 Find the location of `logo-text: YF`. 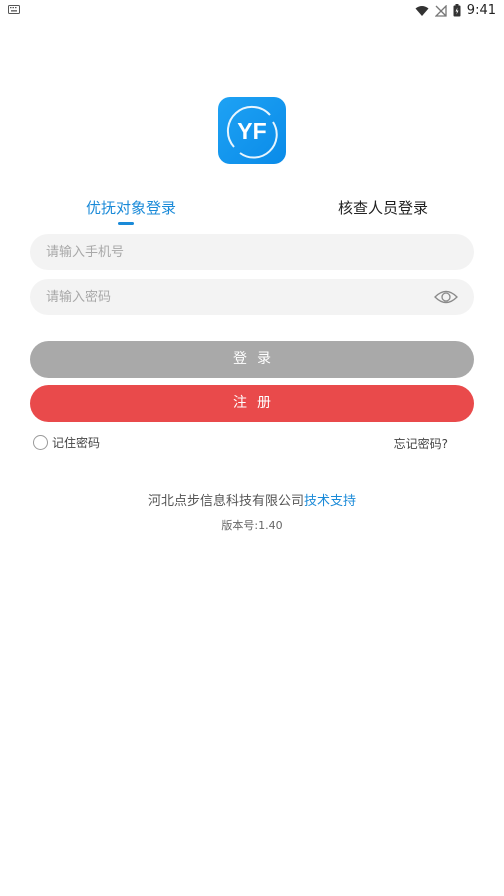

logo-text: YF is located at coordinates (251, 131).